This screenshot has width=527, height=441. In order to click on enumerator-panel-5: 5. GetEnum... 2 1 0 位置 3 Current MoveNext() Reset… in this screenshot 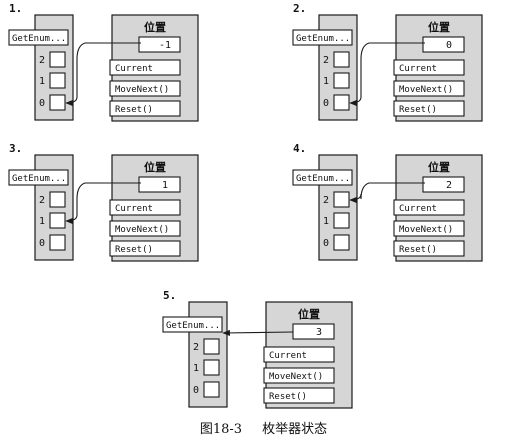, I will do `click(257, 349)`.